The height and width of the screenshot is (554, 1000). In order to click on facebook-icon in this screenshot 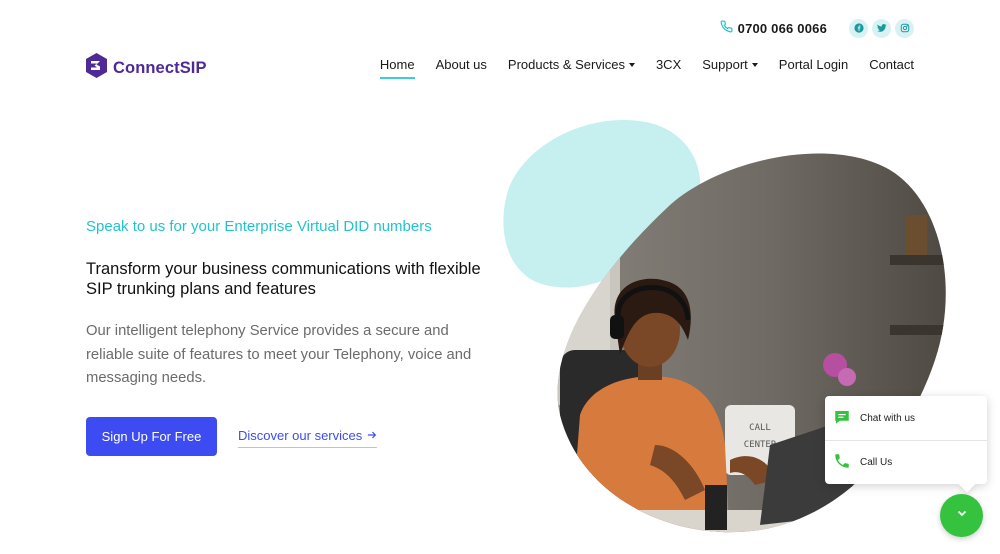, I will do `click(858, 28)`.